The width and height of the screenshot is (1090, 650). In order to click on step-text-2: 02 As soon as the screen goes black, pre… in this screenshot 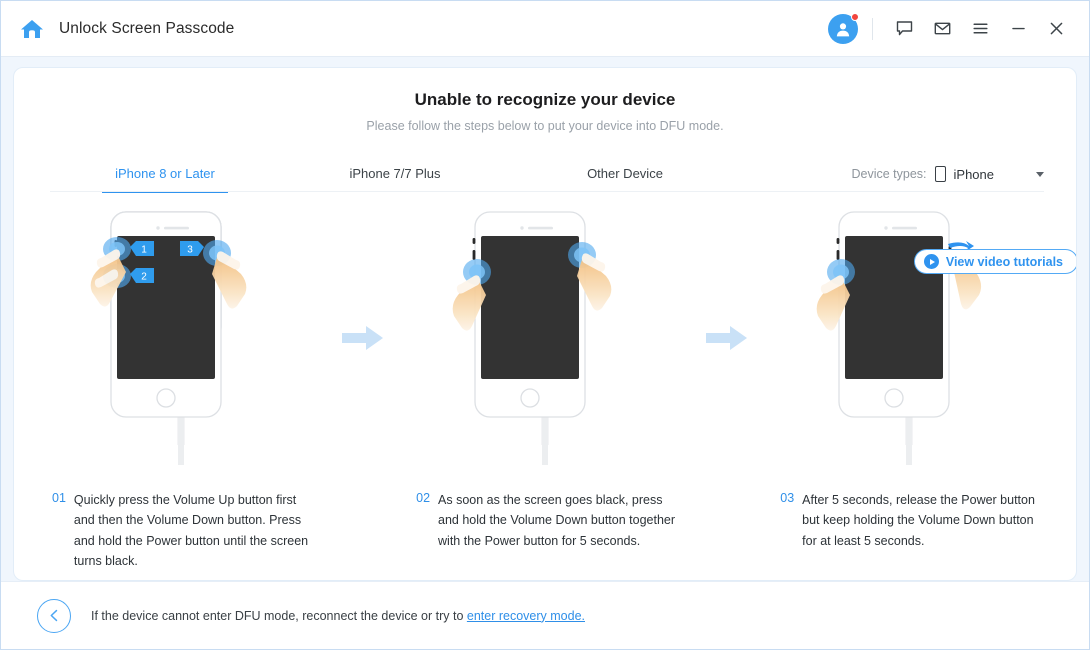, I will do `click(545, 530)`.